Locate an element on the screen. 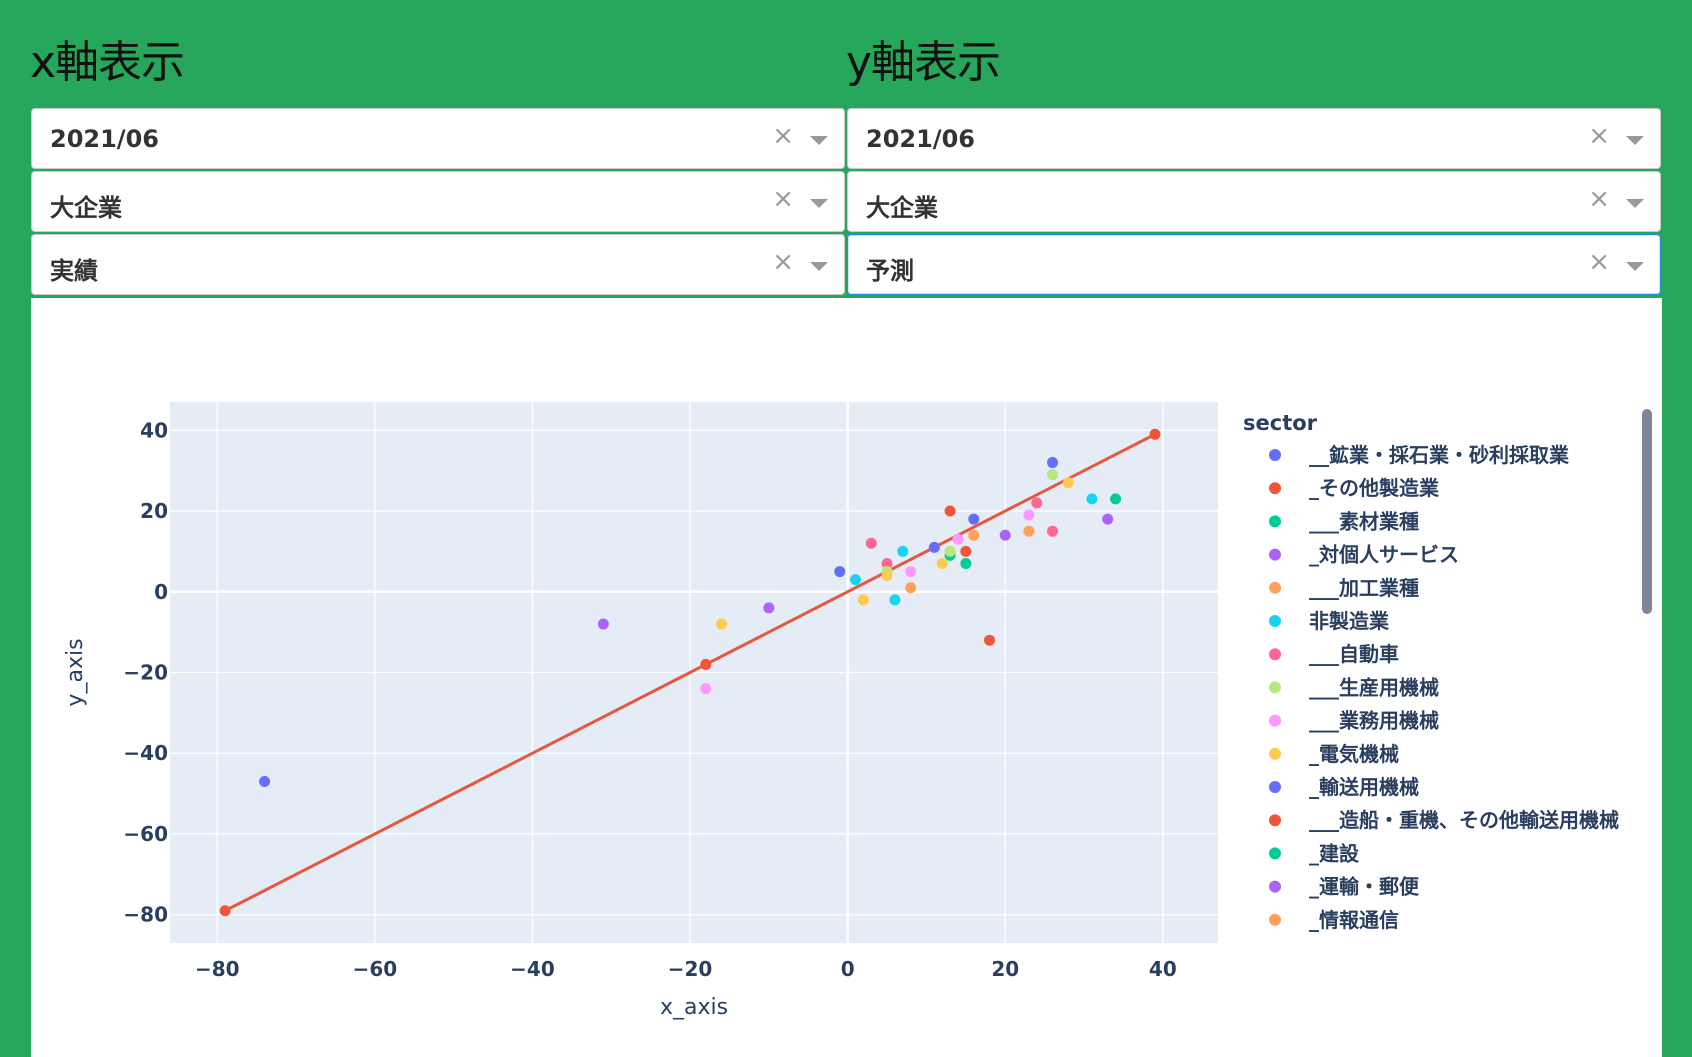 Image resolution: width=1692 pixels, height=1057 pixels. y-controls: 2021/06 × 大企業 × 予測 × is located at coordinates (1254, 202).